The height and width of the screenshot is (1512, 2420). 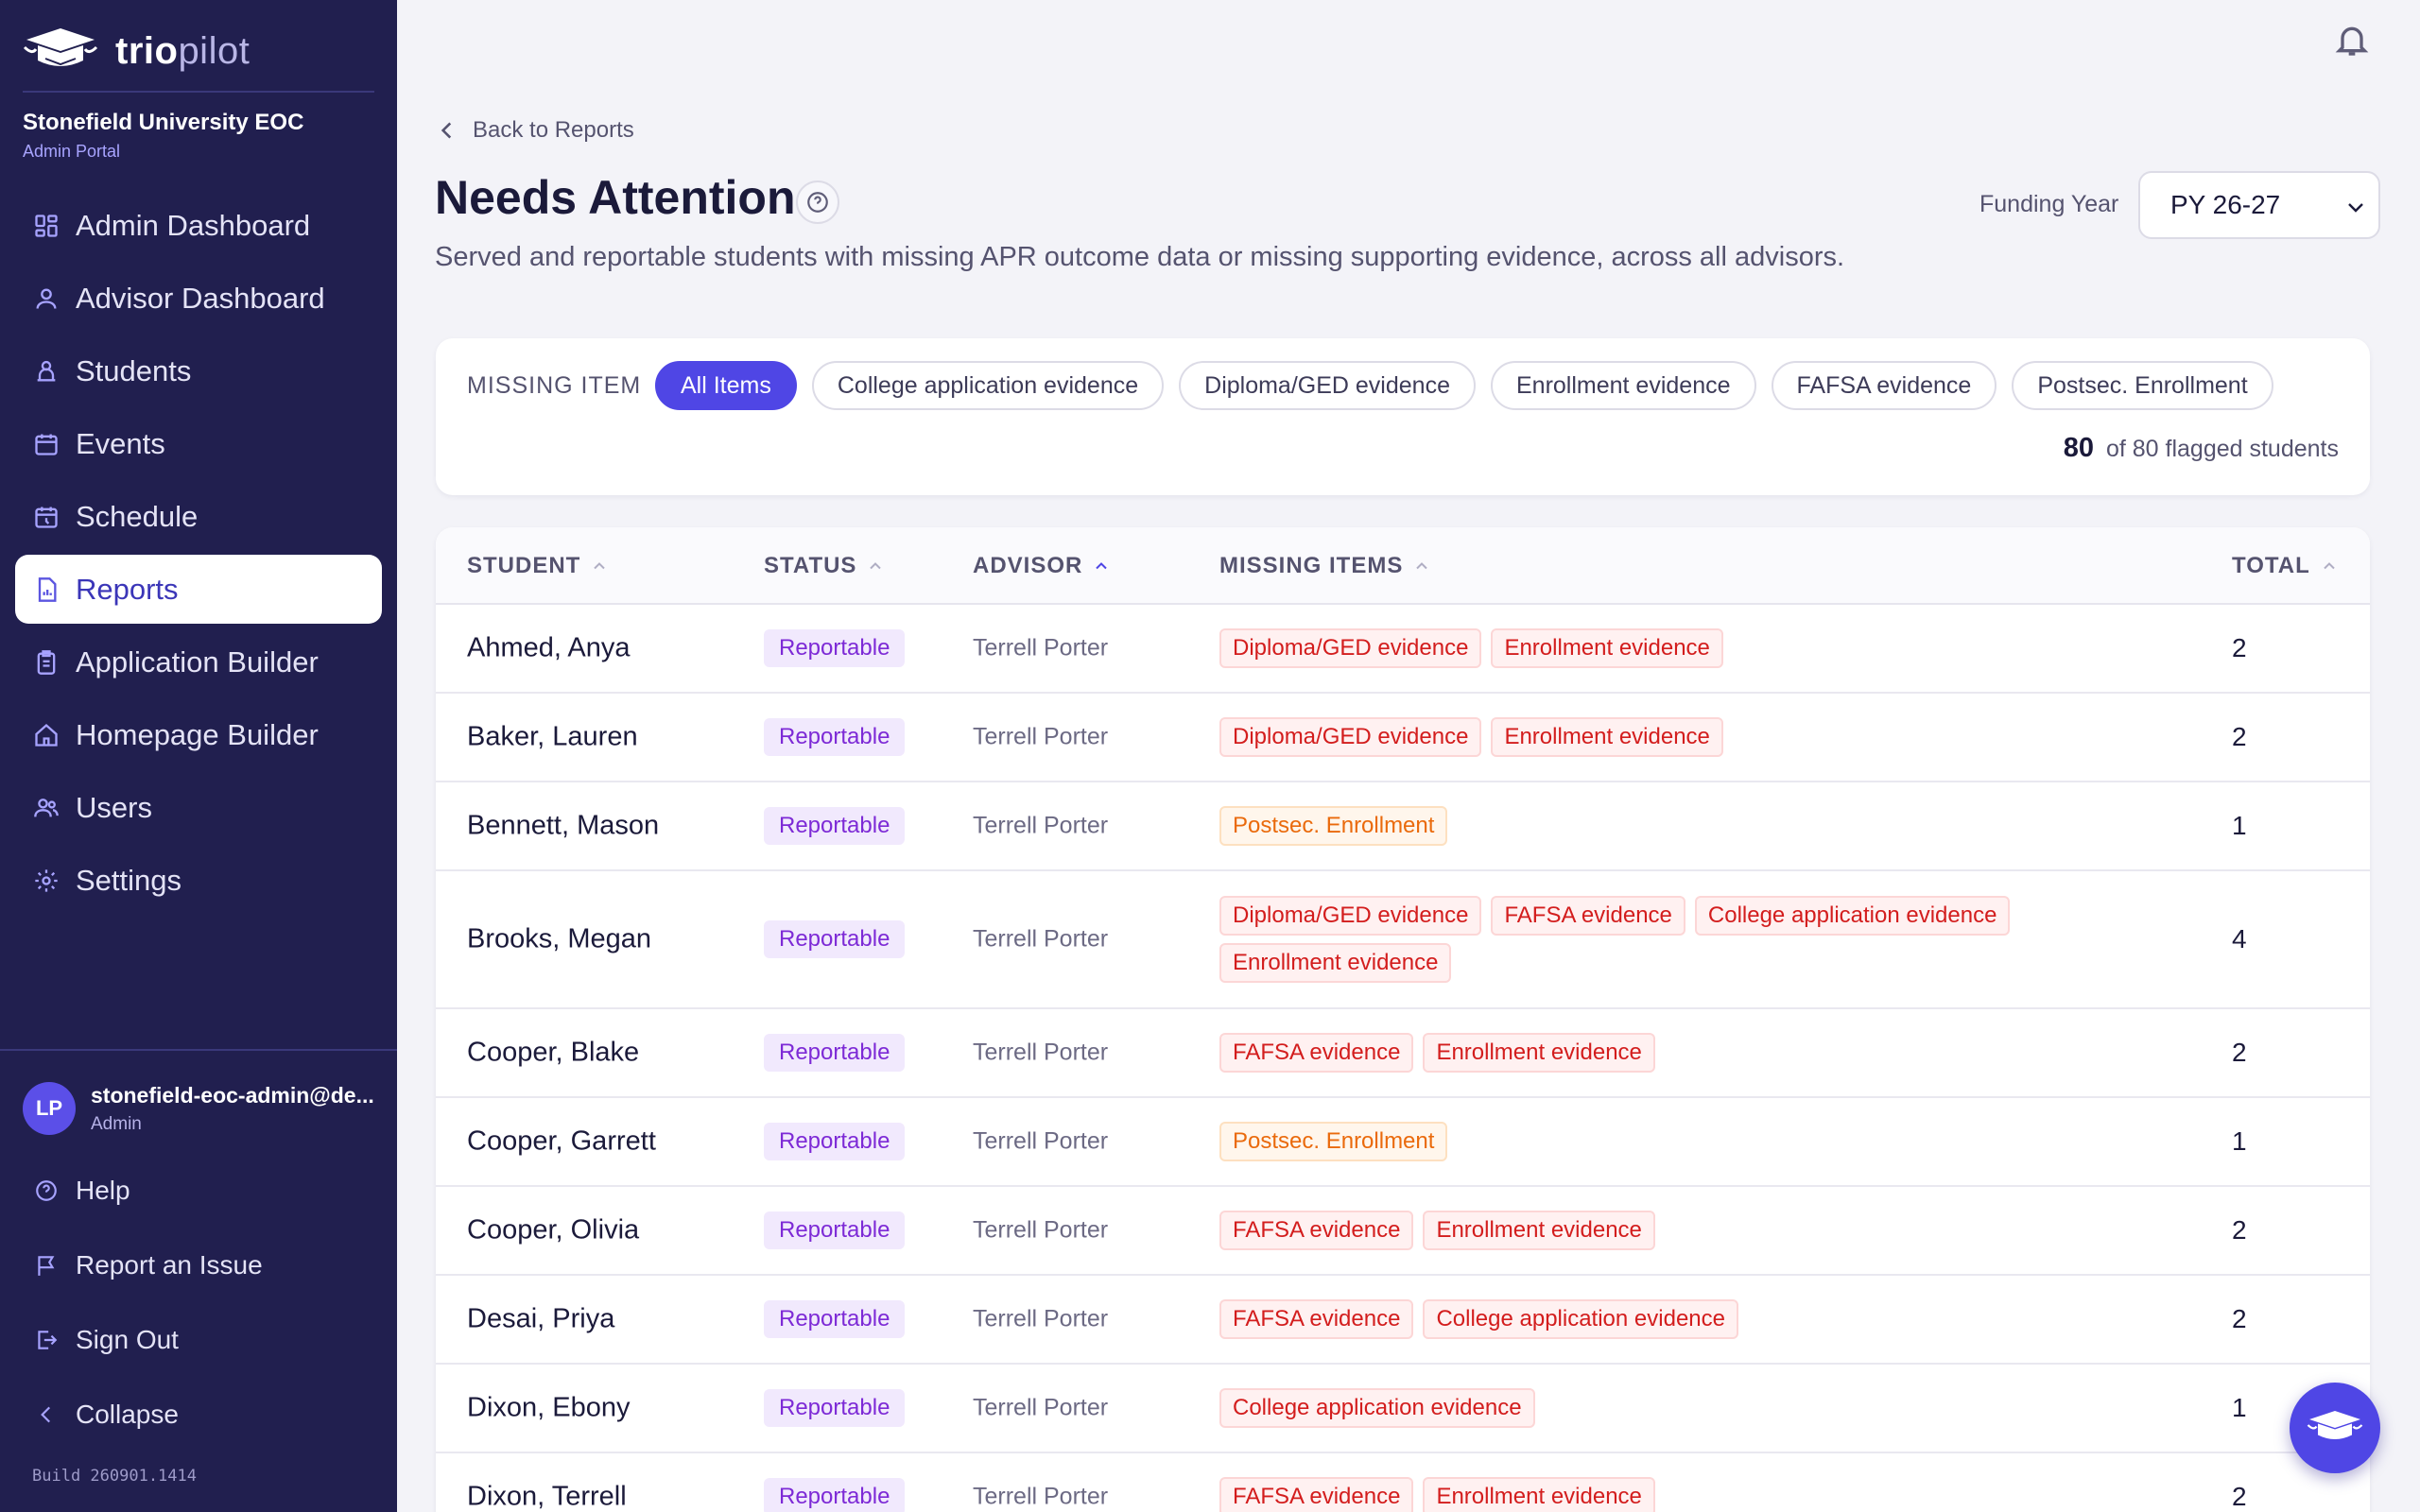 I want to click on student-name: Brooks, Megan, so click(x=559, y=939).